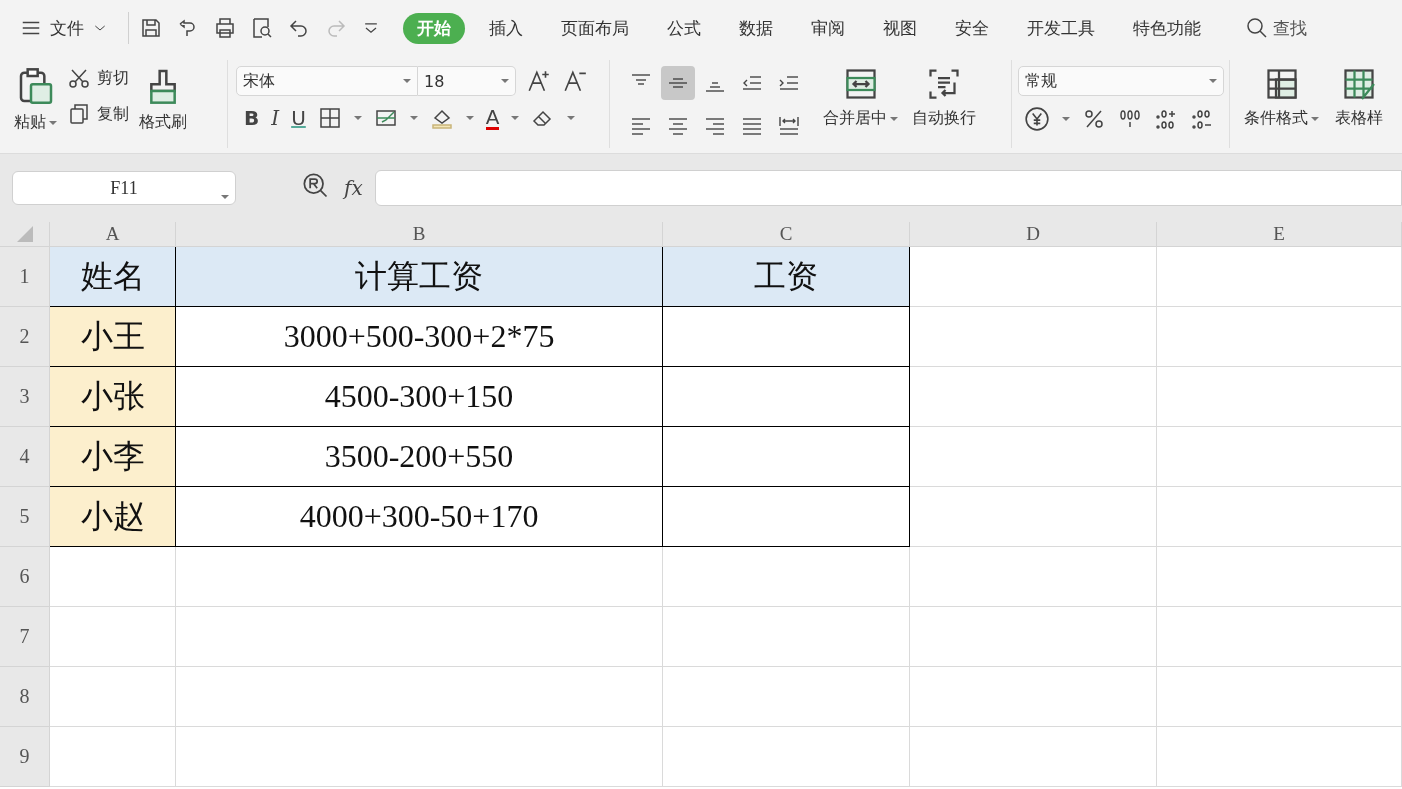 The height and width of the screenshot is (789, 1402). Describe the element at coordinates (262, 28) in the screenshot. I see `print-preview-icon` at that location.